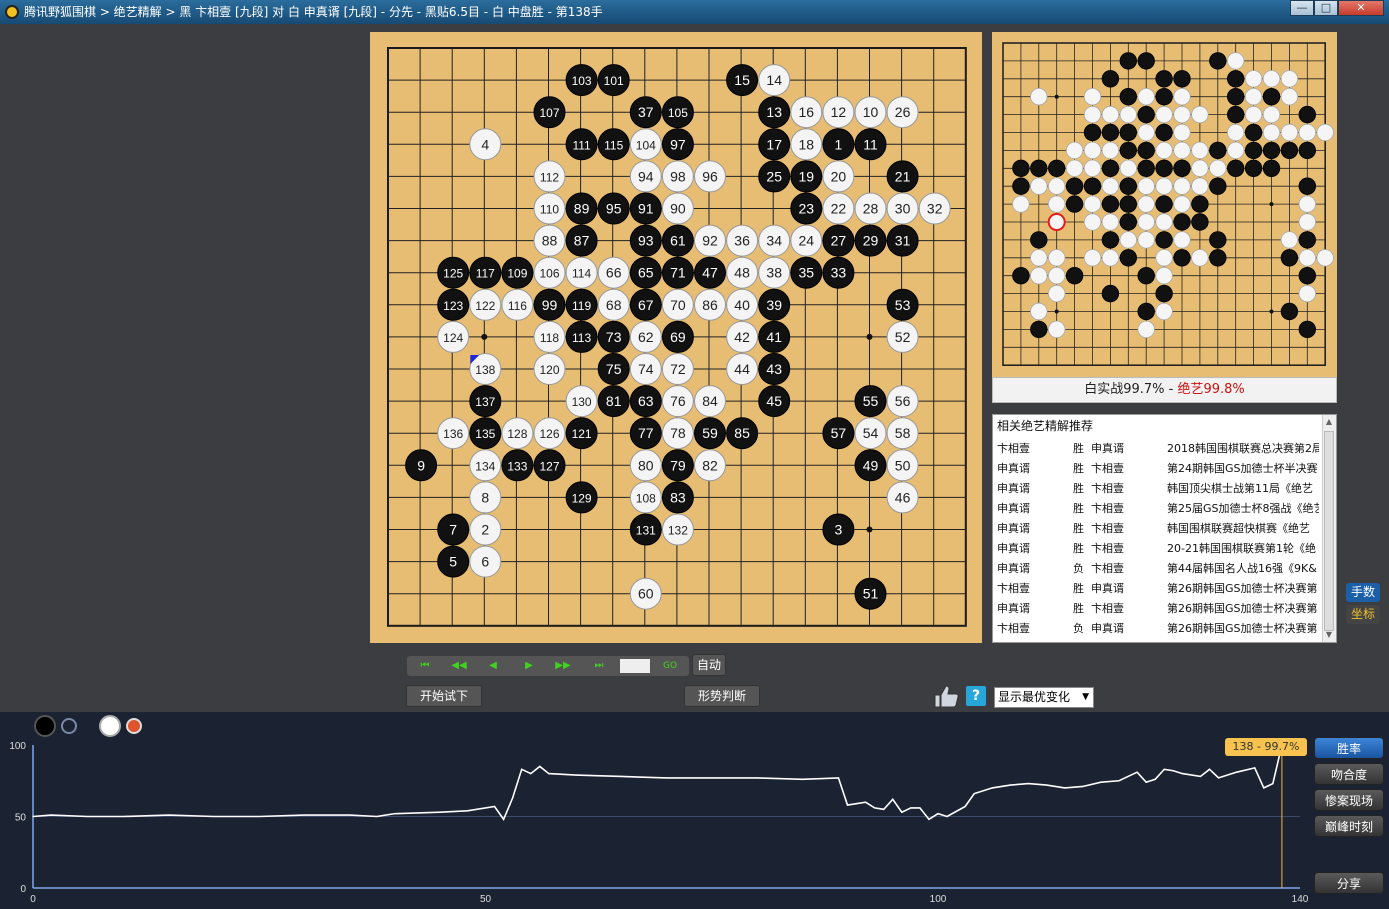 The height and width of the screenshot is (909, 1389). What do you see at coordinates (774, 241) in the screenshot?
I see `move-number: 34` at bounding box center [774, 241].